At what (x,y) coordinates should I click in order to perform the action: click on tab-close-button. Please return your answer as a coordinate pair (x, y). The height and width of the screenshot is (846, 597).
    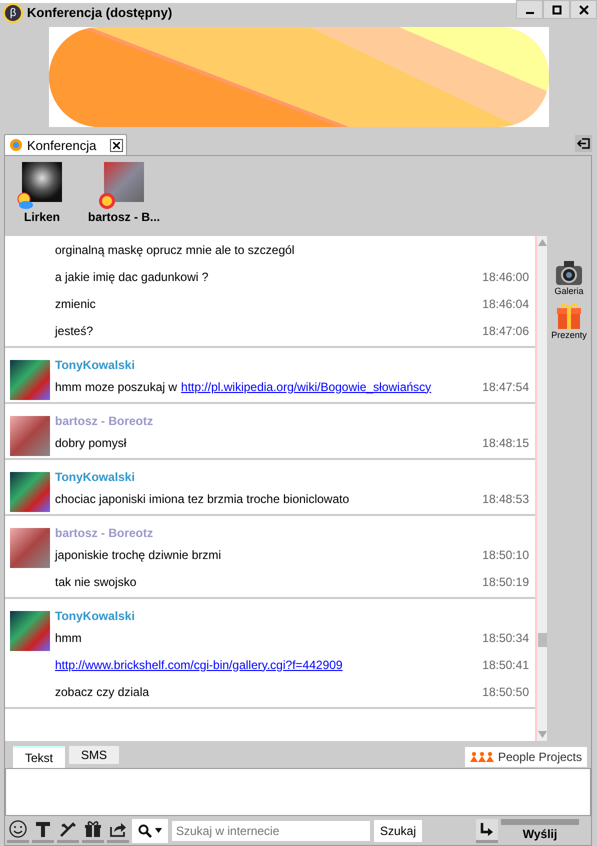
    Looking at the image, I should click on (117, 145).